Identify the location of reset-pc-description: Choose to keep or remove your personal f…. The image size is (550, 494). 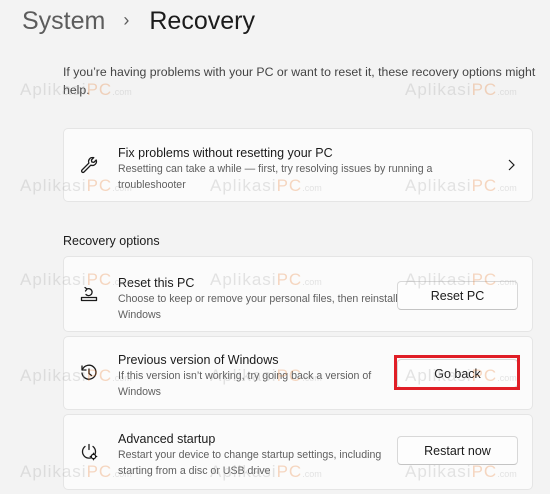
(258, 307).